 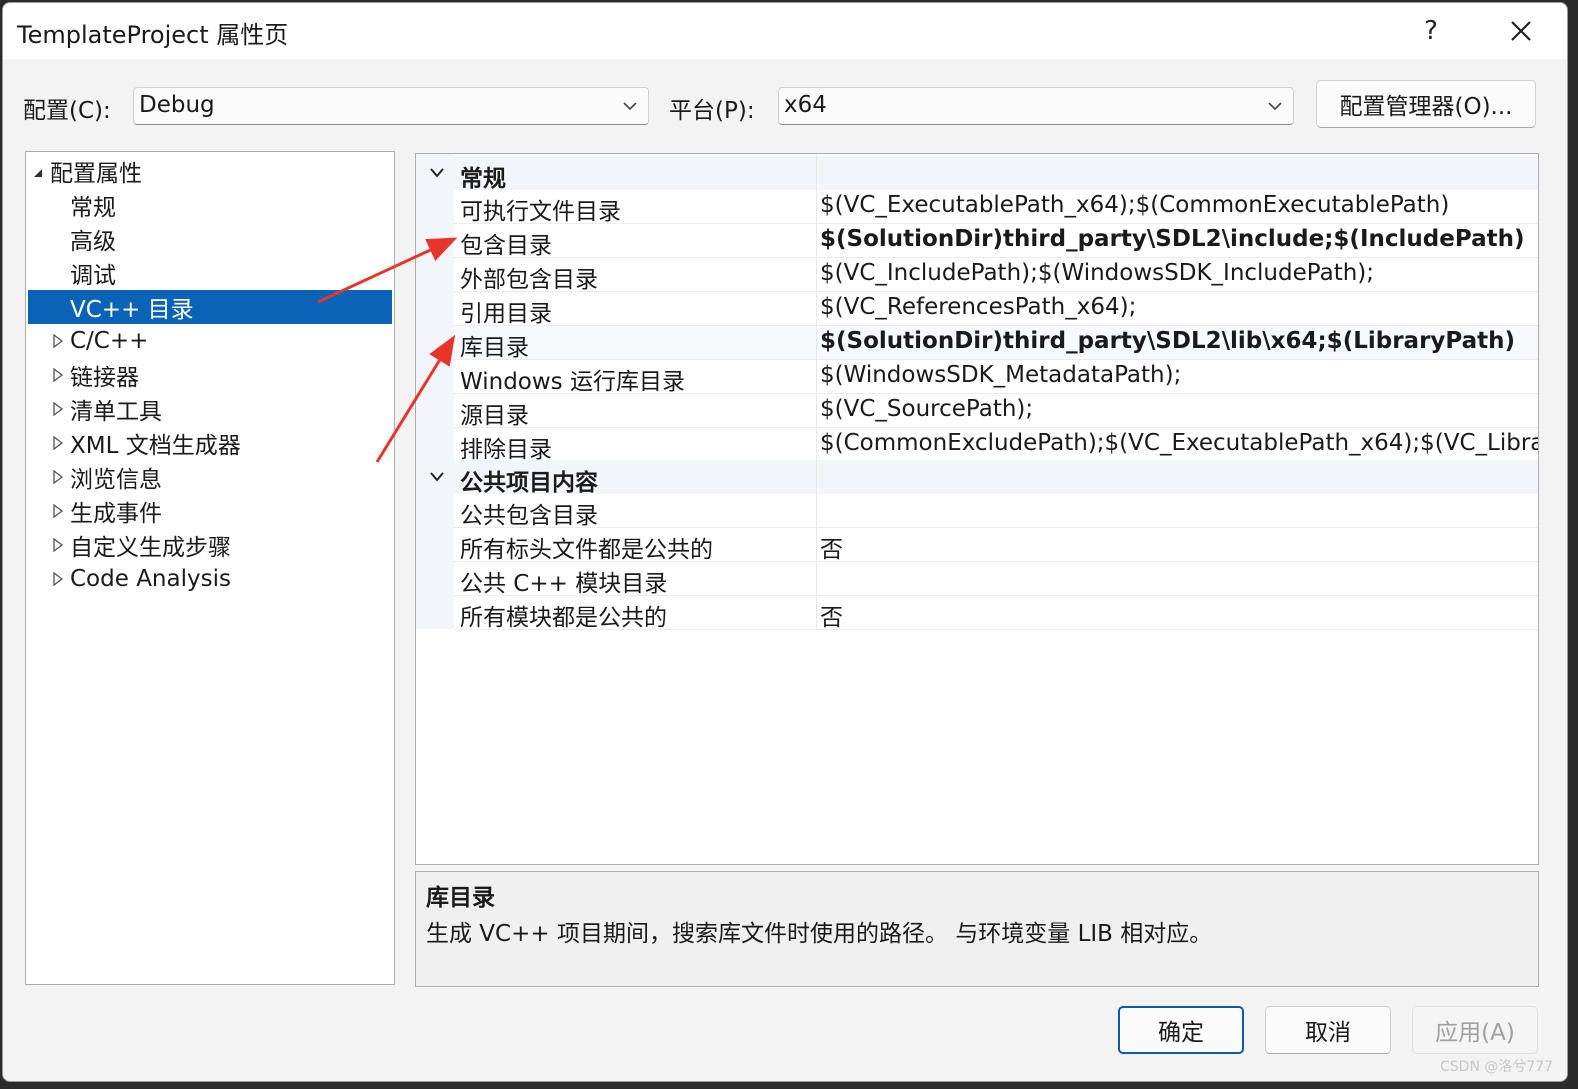 What do you see at coordinates (1497, 1067) in the screenshot?
I see `watermark: CSDN @洛兮777` at bounding box center [1497, 1067].